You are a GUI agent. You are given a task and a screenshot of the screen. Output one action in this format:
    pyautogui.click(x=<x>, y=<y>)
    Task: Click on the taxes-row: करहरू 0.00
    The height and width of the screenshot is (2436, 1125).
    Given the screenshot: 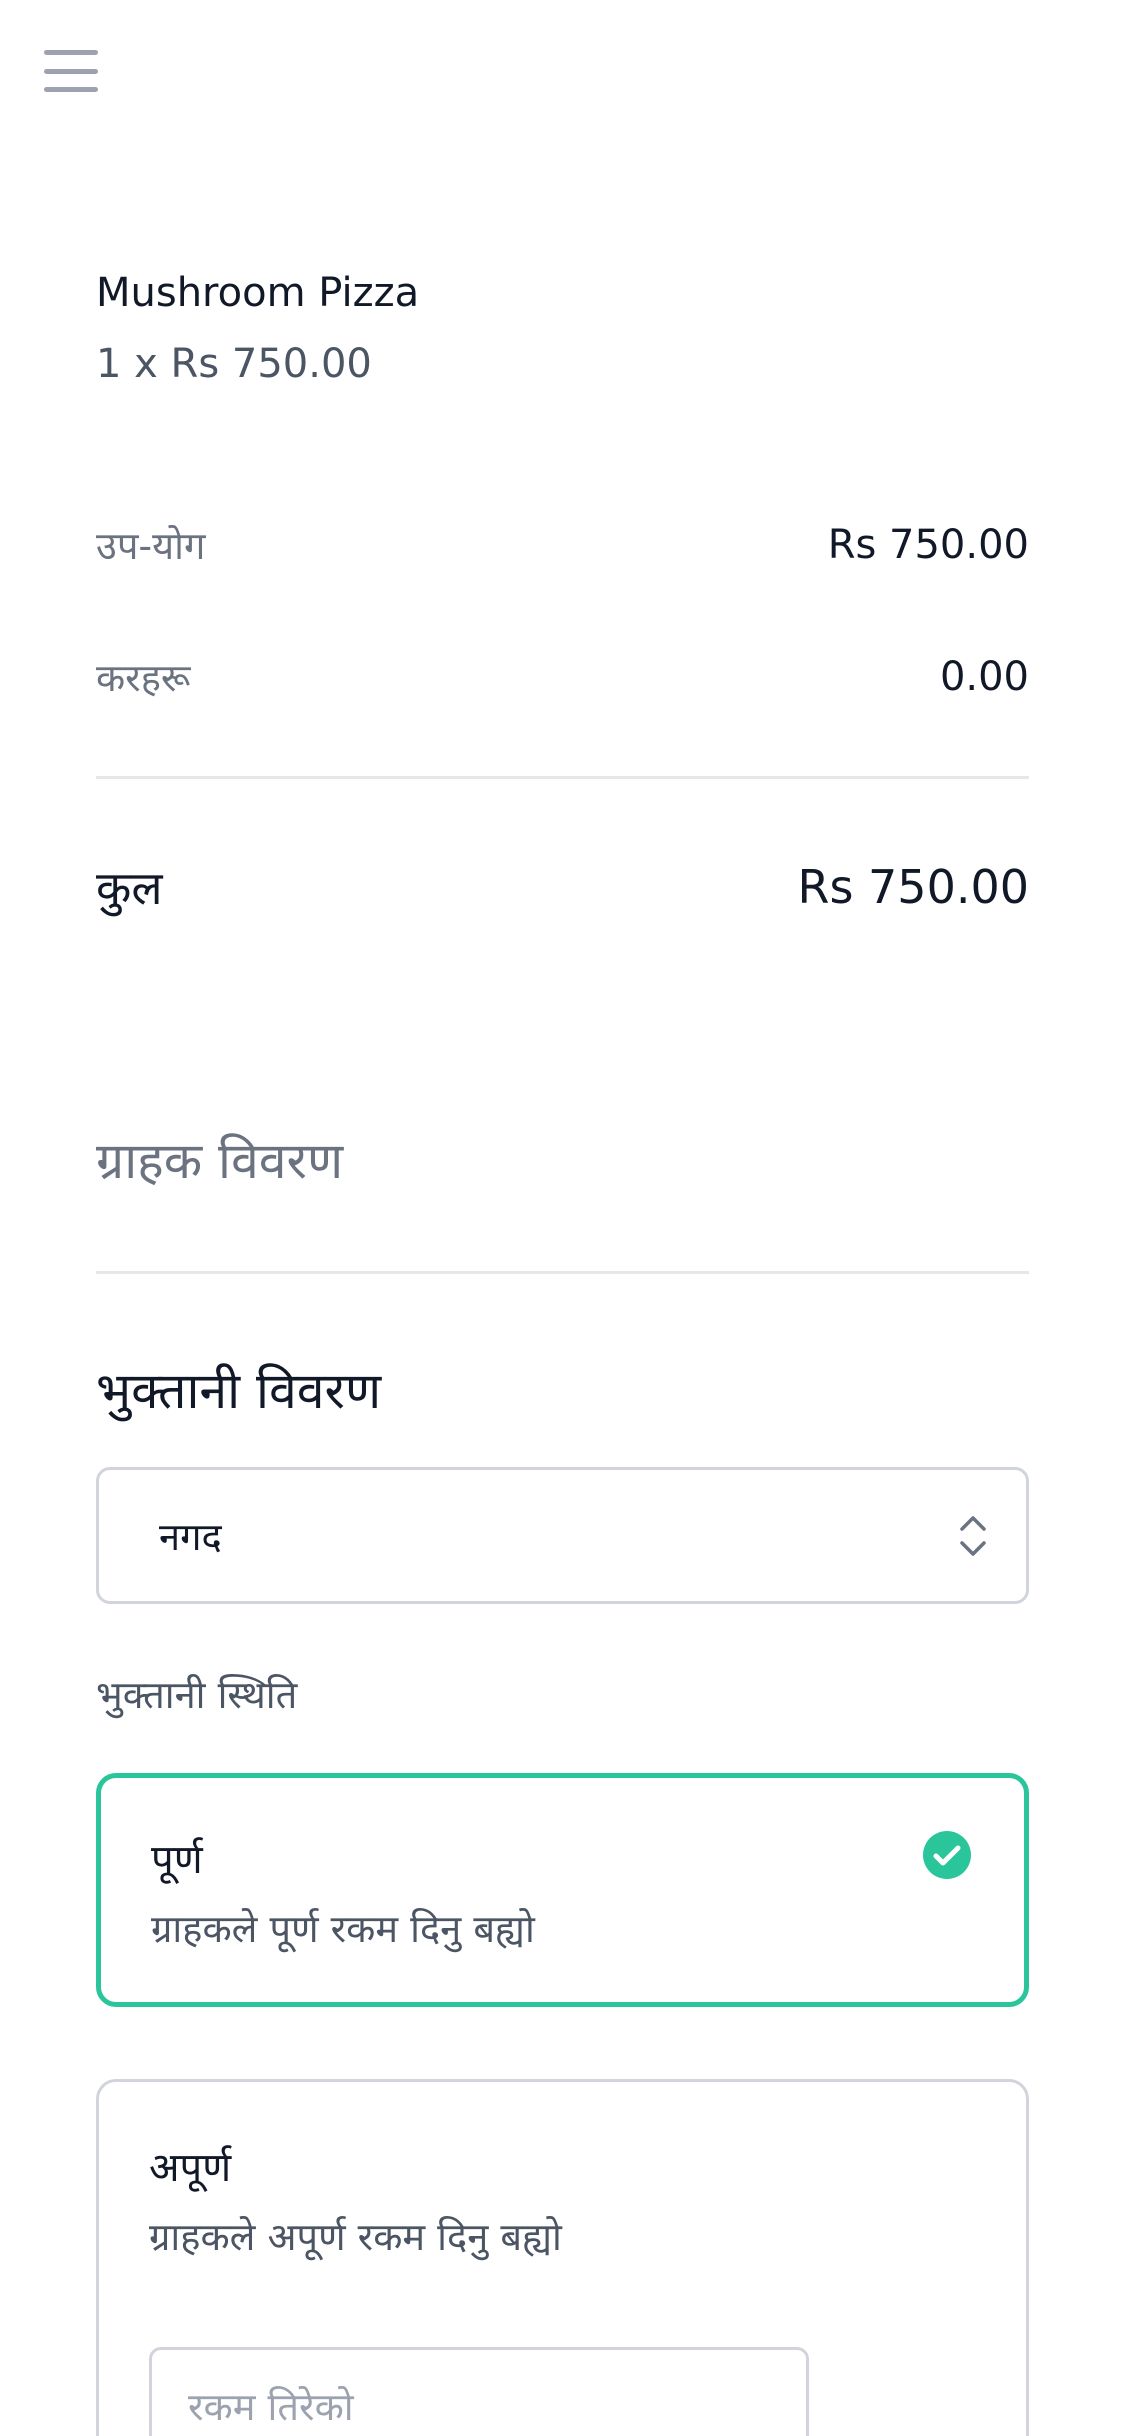 What is the action you would take?
    pyautogui.click(x=562, y=677)
    